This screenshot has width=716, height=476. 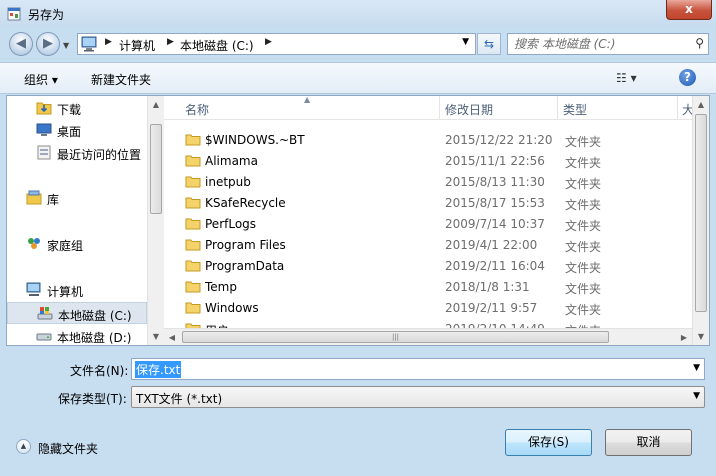 What do you see at coordinates (245, 266) in the screenshot?
I see `file-name: ProgramData` at bounding box center [245, 266].